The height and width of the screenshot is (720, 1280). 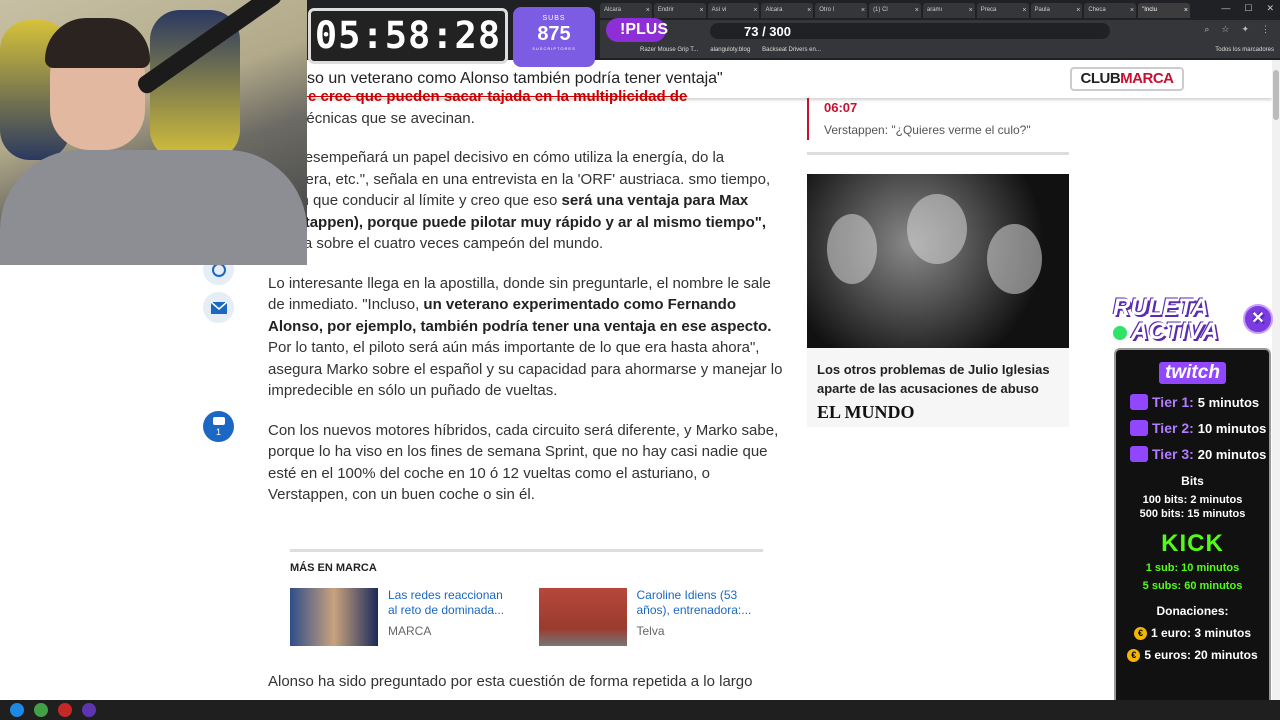 What do you see at coordinates (1042, 10) in the screenshot?
I see `tab-label: Paula` at bounding box center [1042, 10].